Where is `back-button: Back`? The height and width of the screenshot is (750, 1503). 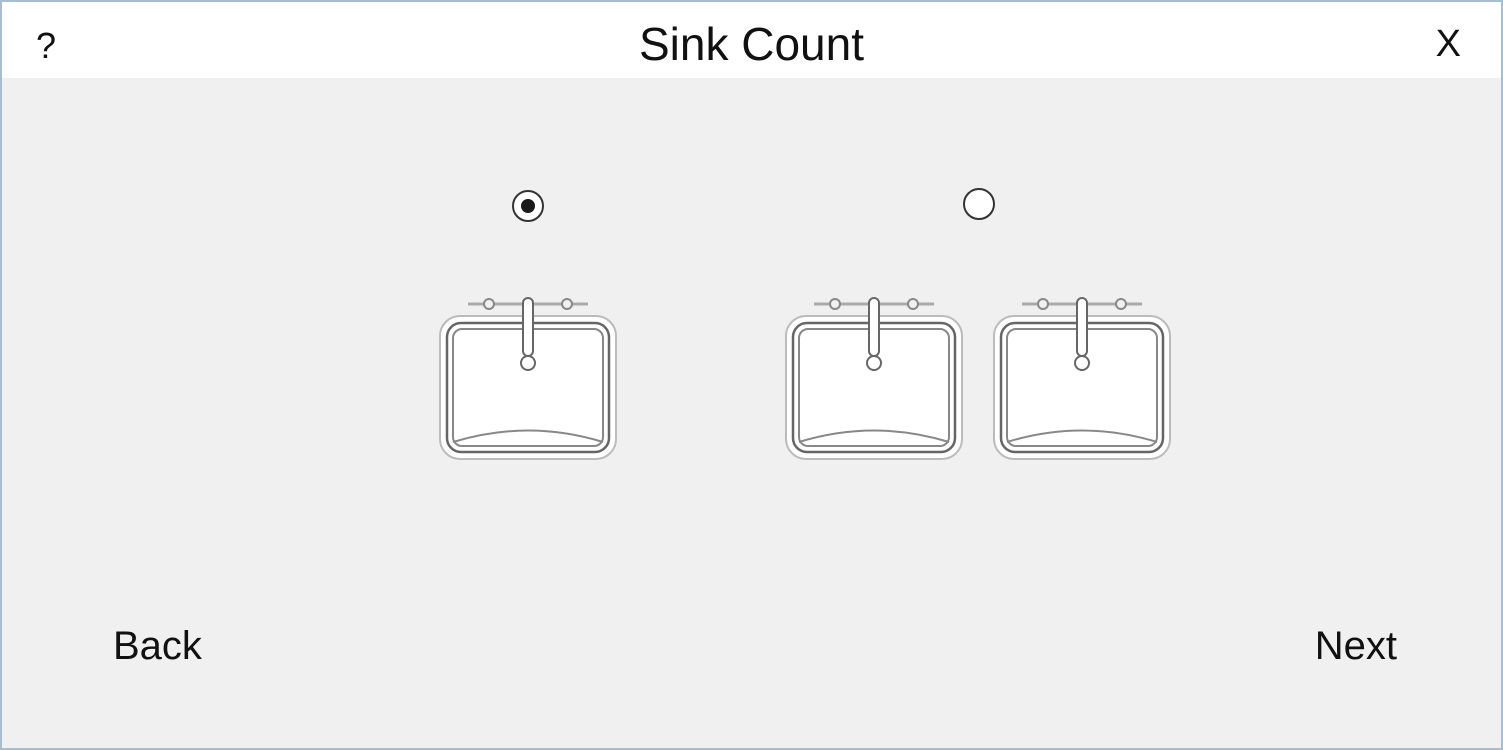 back-button: Back is located at coordinates (157, 646).